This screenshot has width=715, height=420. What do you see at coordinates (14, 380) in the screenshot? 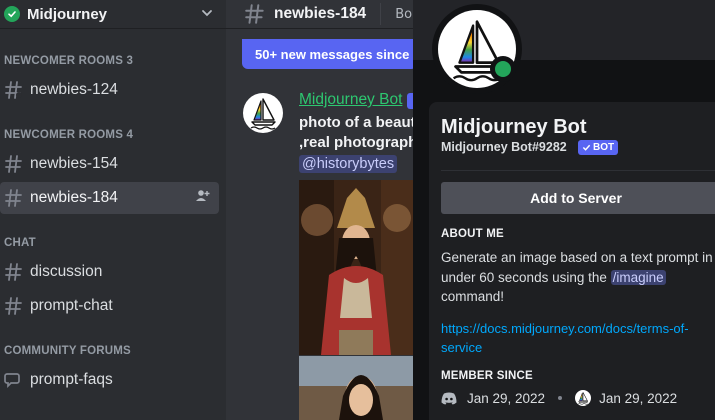
I see `forum-icon` at bounding box center [14, 380].